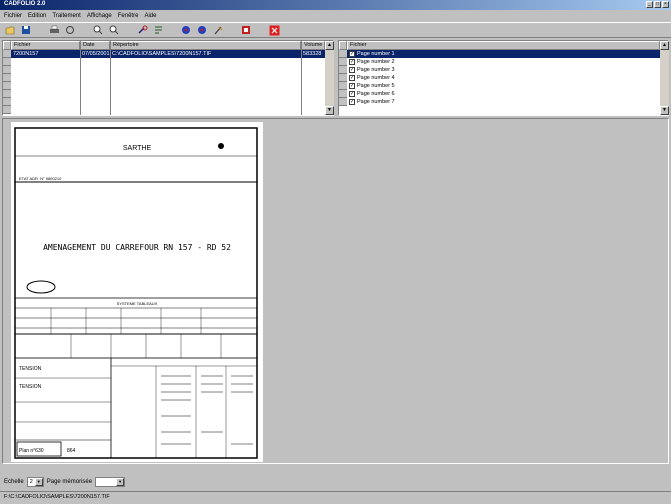 This screenshot has height=504, width=671. I want to click on exit-icon, so click(274, 30).